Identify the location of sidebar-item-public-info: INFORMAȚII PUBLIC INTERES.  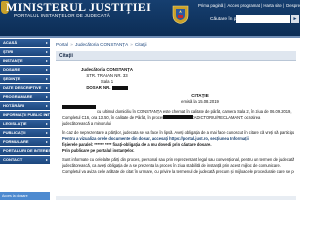
(25, 115).